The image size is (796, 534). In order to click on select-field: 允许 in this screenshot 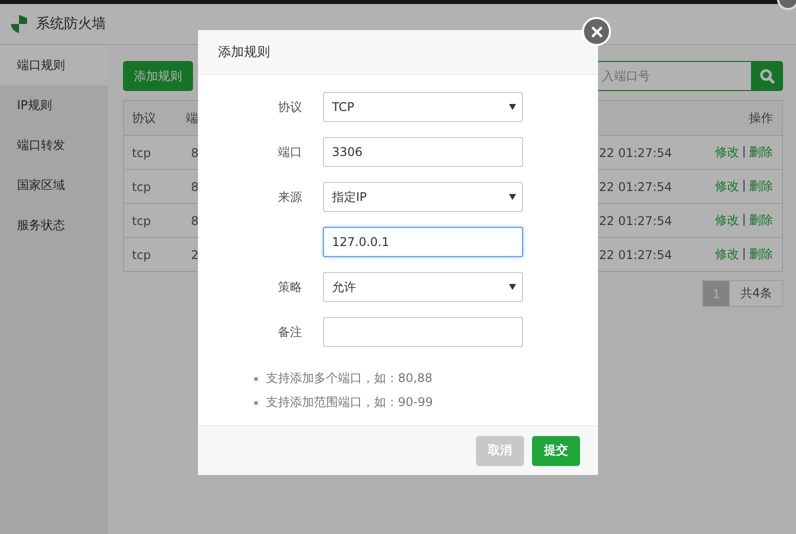, I will do `click(423, 287)`.